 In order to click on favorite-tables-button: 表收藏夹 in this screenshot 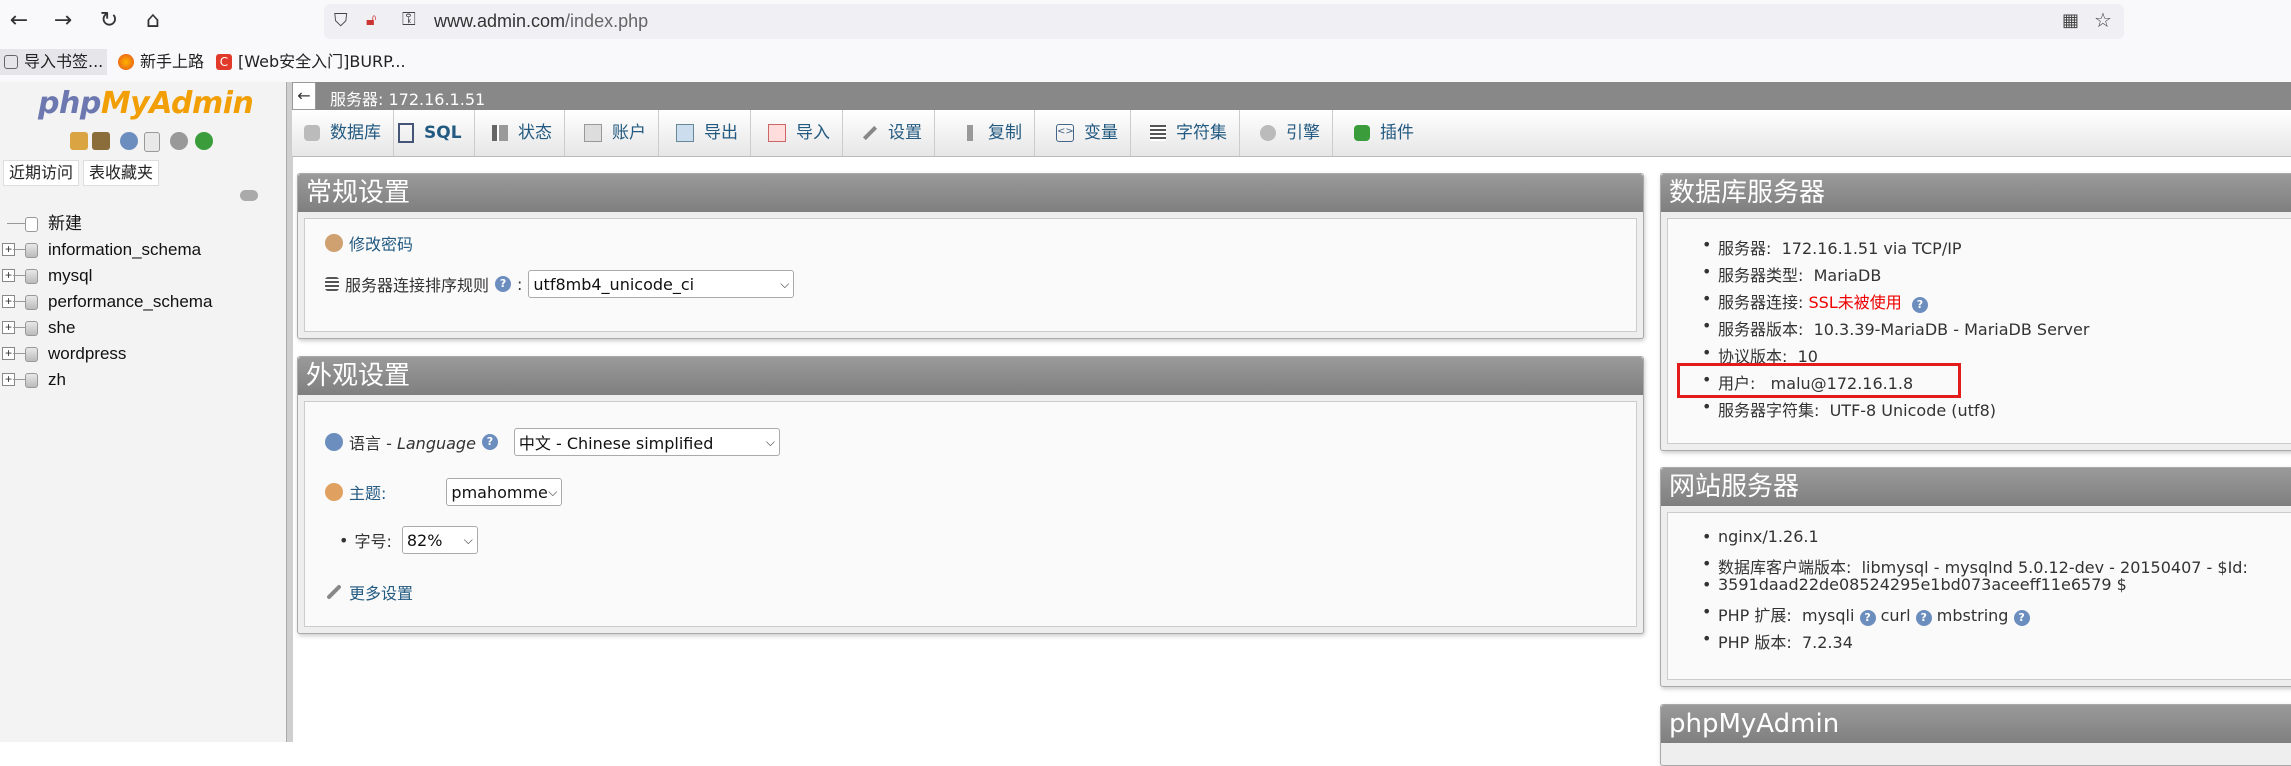, I will do `click(121, 173)`.